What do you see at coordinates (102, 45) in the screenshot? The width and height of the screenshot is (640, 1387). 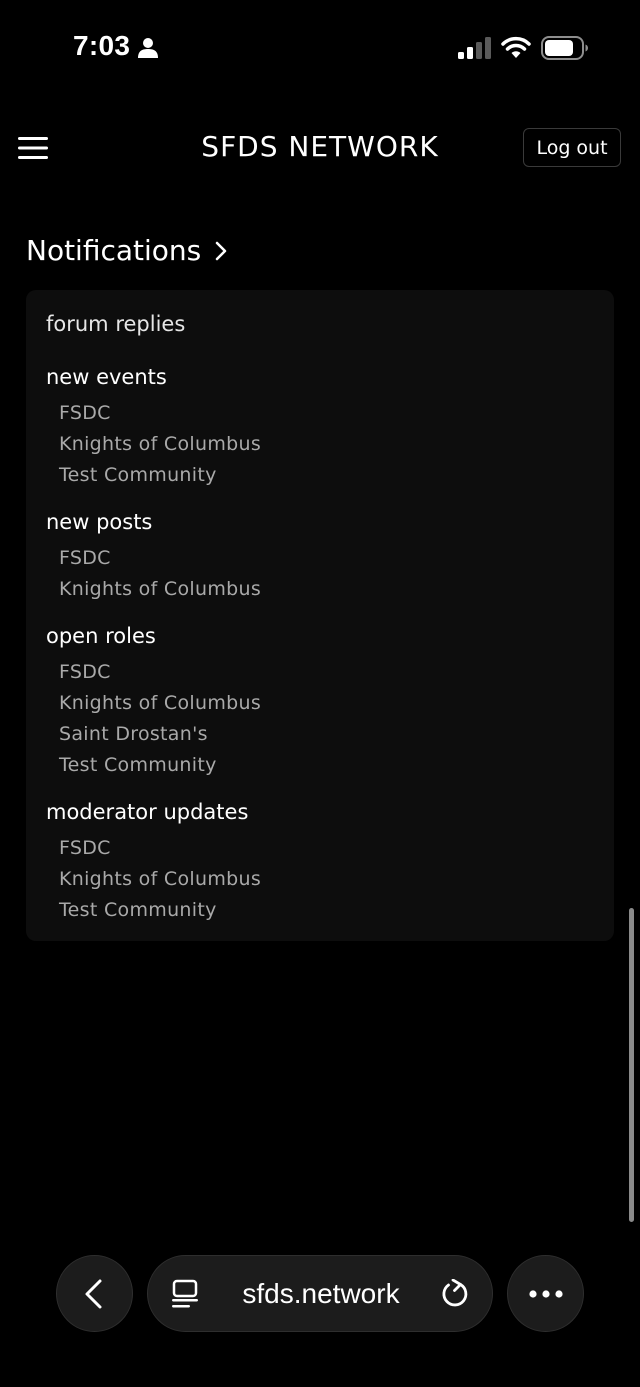 I see `status-time: 7:03` at bounding box center [102, 45].